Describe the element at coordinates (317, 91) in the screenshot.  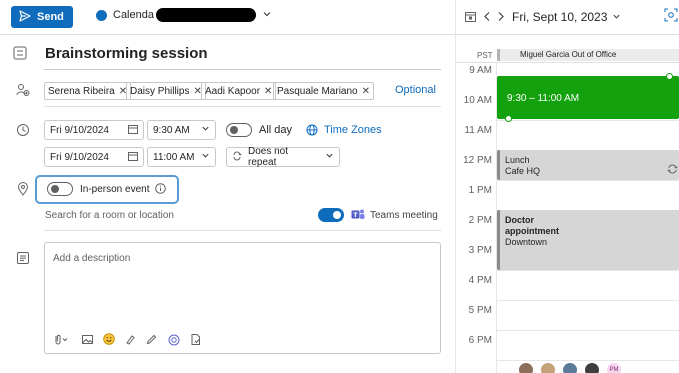
I see `attendee-name: Pasquale Mariano` at that location.